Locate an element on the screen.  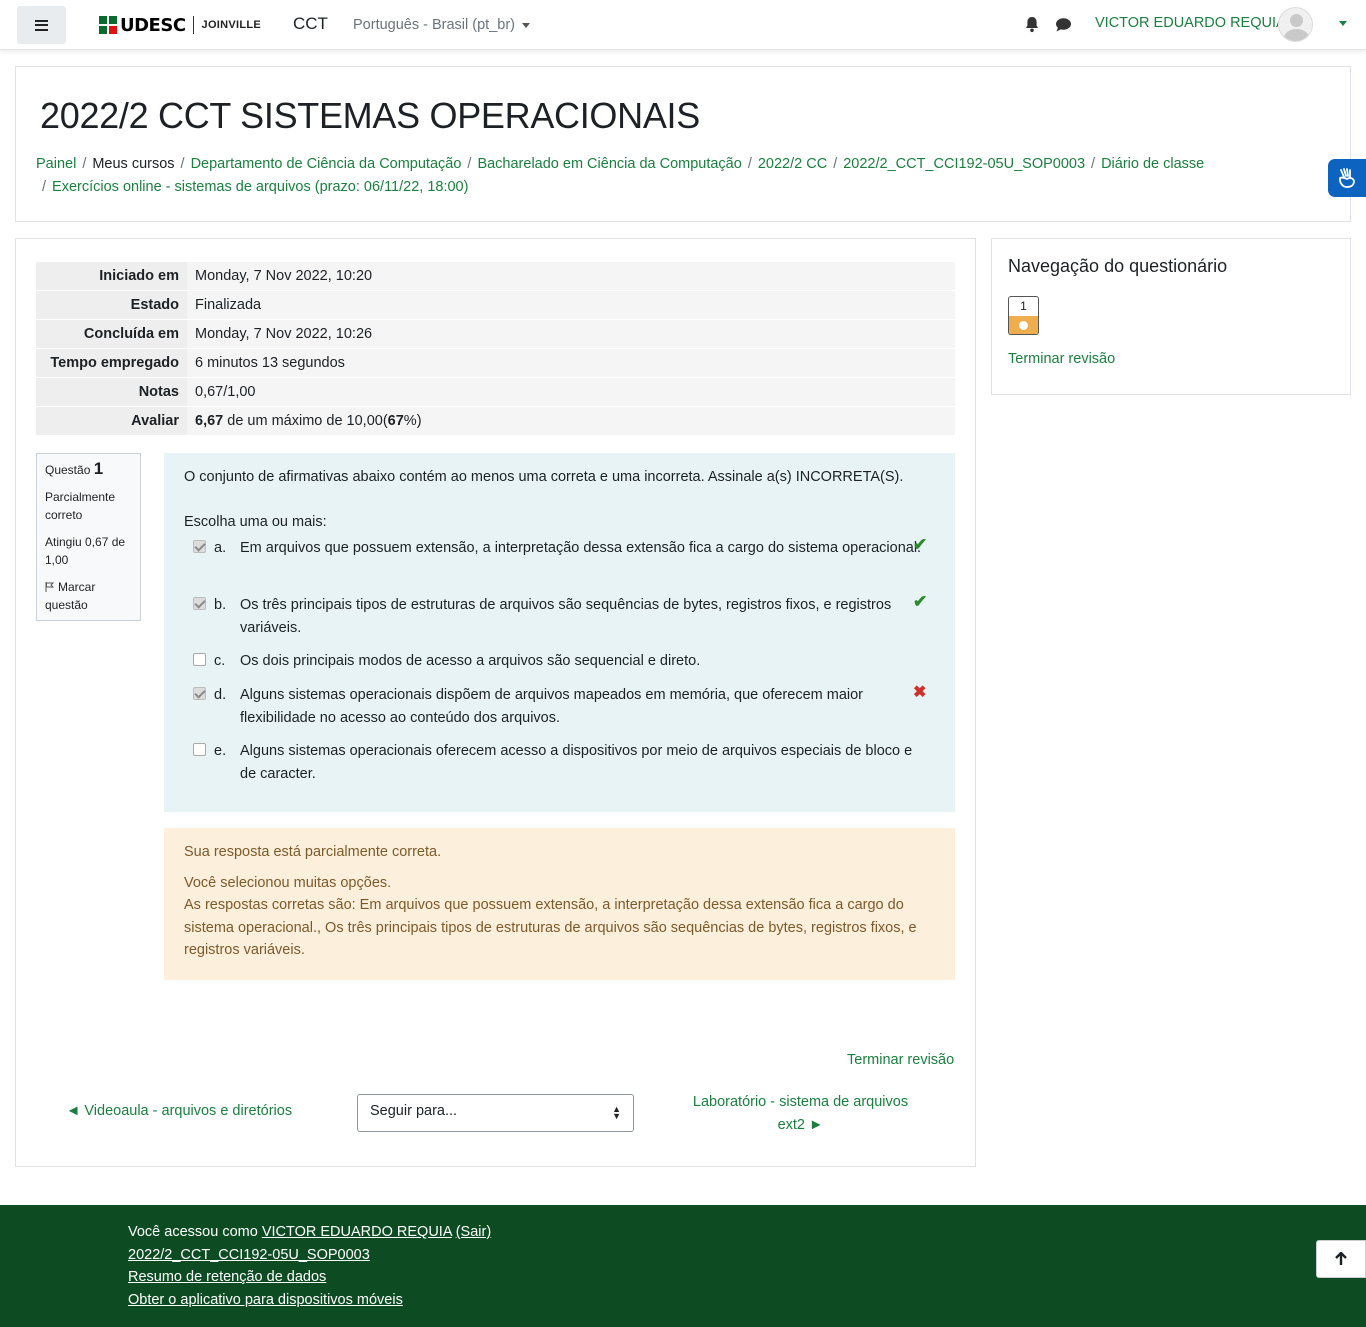
question-nav-number: 1 is located at coordinates (1023, 306).